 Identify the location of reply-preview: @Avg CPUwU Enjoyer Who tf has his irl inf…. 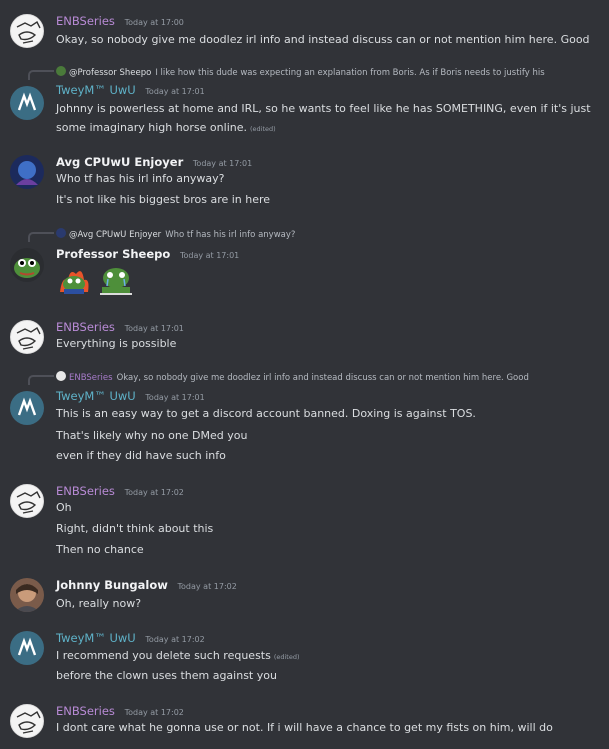
(331, 234).